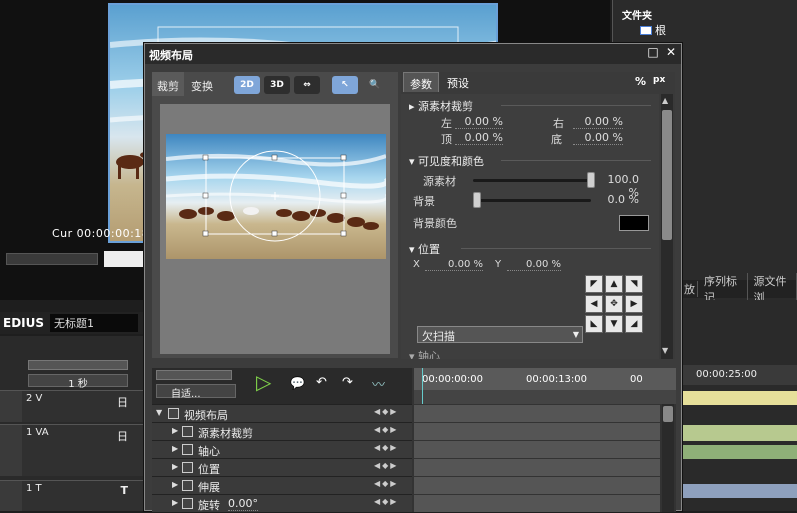 This screenshot has width=797, height=513. What do you see at coordinates (282, 386) in the screenshot?
I see `keyframe-toolbar: 自适... ▷ 💬 ↶ ↷ 〰` at bounding box center [282, 386].